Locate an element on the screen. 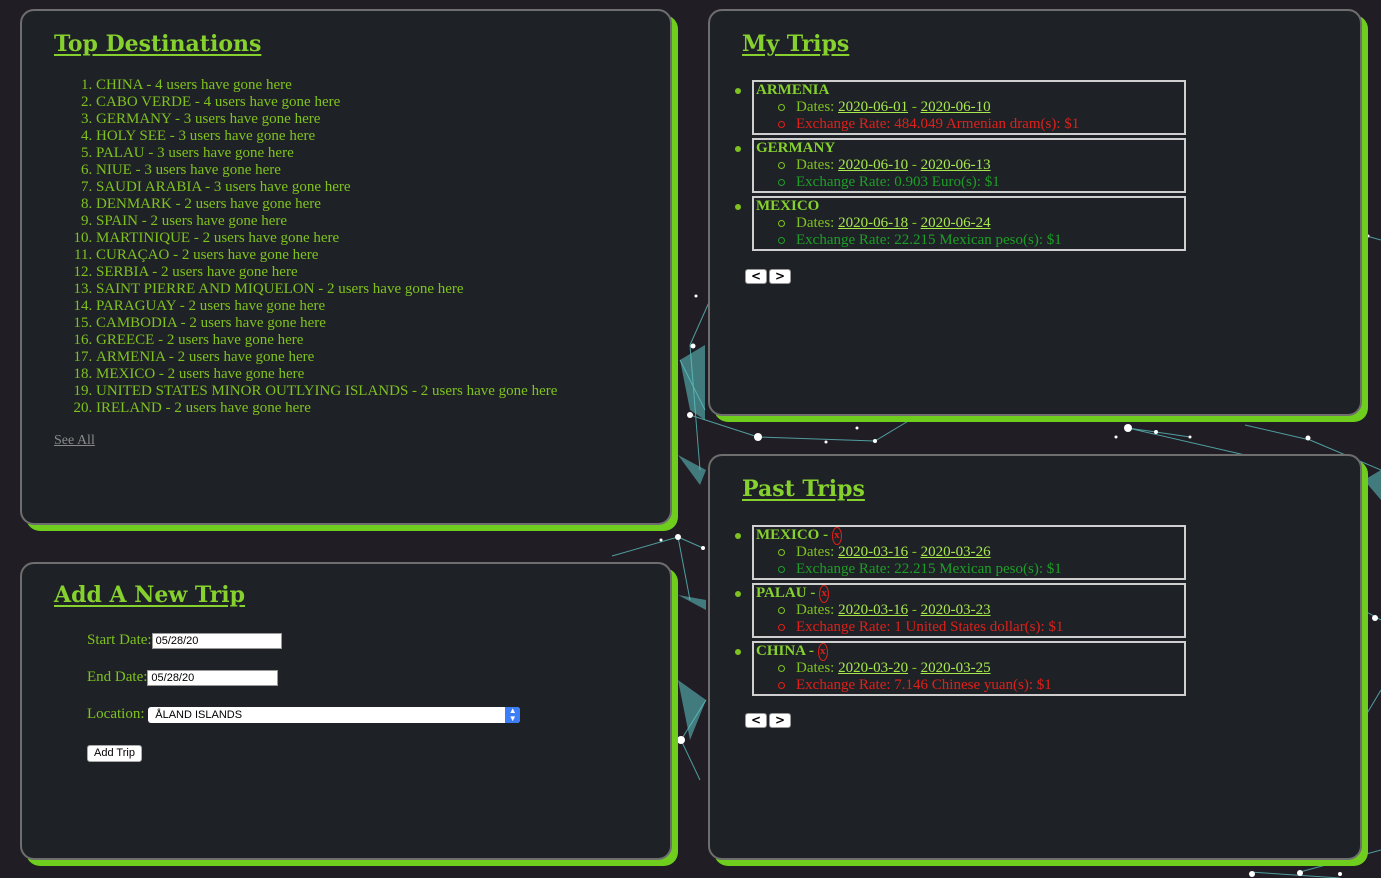 This screenshot has height=878, width=1381. top-destinations-title: Top Destinations is located at coordinates (157, 44).